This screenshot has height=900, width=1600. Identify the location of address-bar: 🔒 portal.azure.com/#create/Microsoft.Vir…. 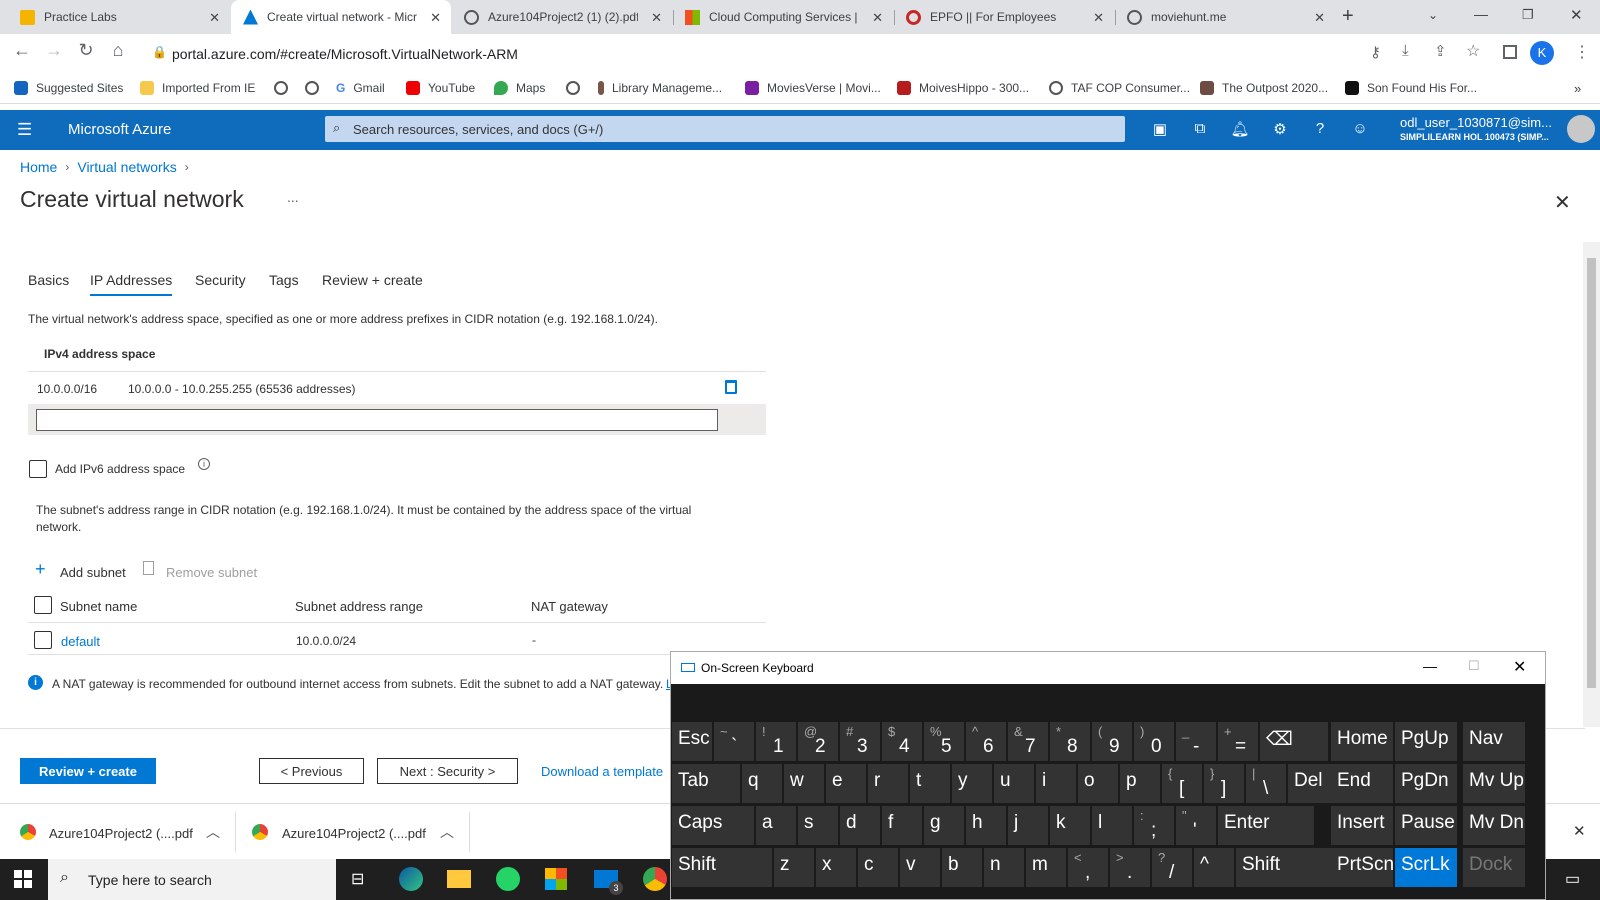
(852, 53).